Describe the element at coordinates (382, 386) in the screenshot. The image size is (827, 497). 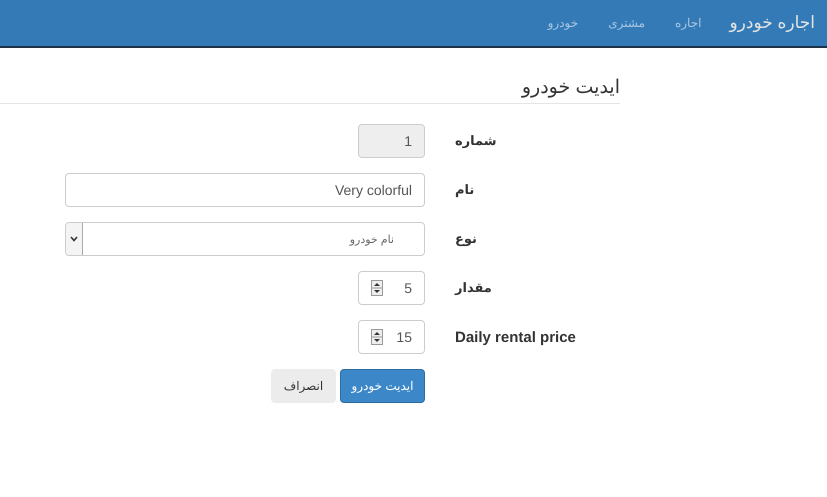
I see `update-button: ایدیت خودرو` at that location.